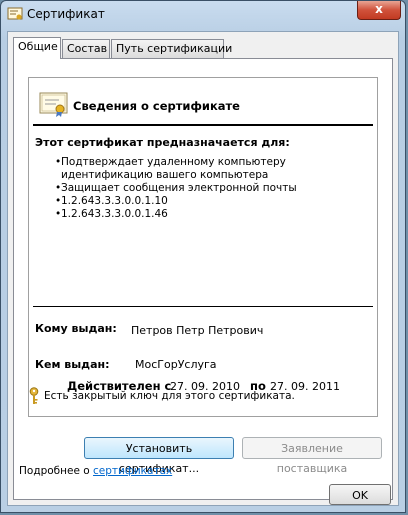 The height and width of the screenshot is (515, 408). I want to click on learn-more-text: Подробнее о сертификатах, so click(96, 471).